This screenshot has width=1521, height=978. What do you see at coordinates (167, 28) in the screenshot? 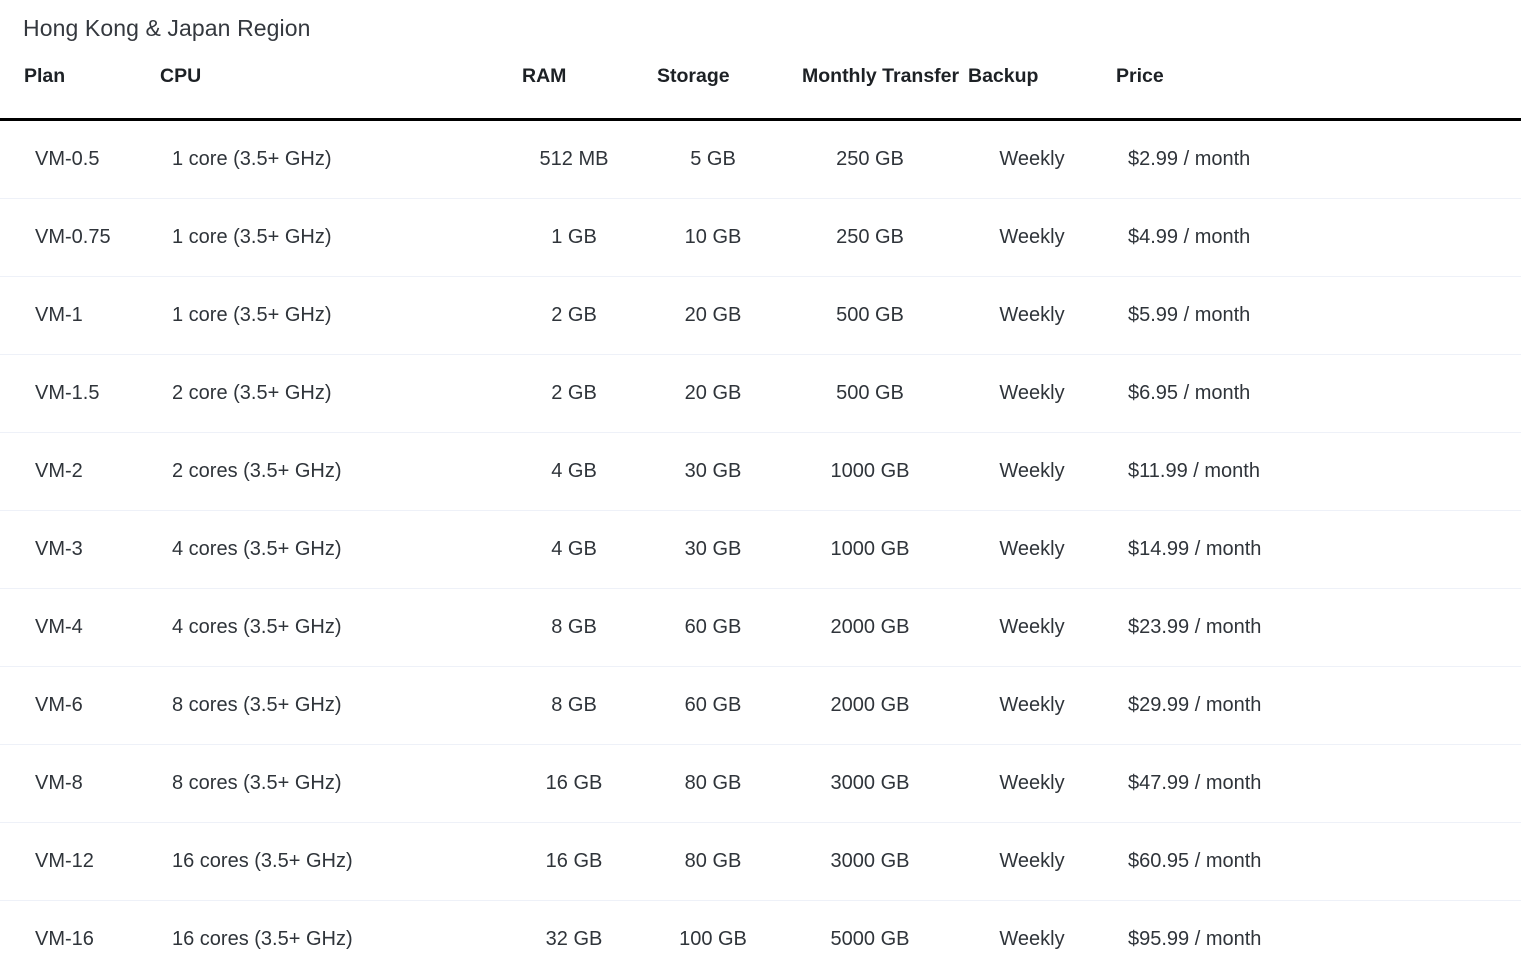
I see `page-title: Hong Kong & Japan Region` at bounding box center [167, 28].